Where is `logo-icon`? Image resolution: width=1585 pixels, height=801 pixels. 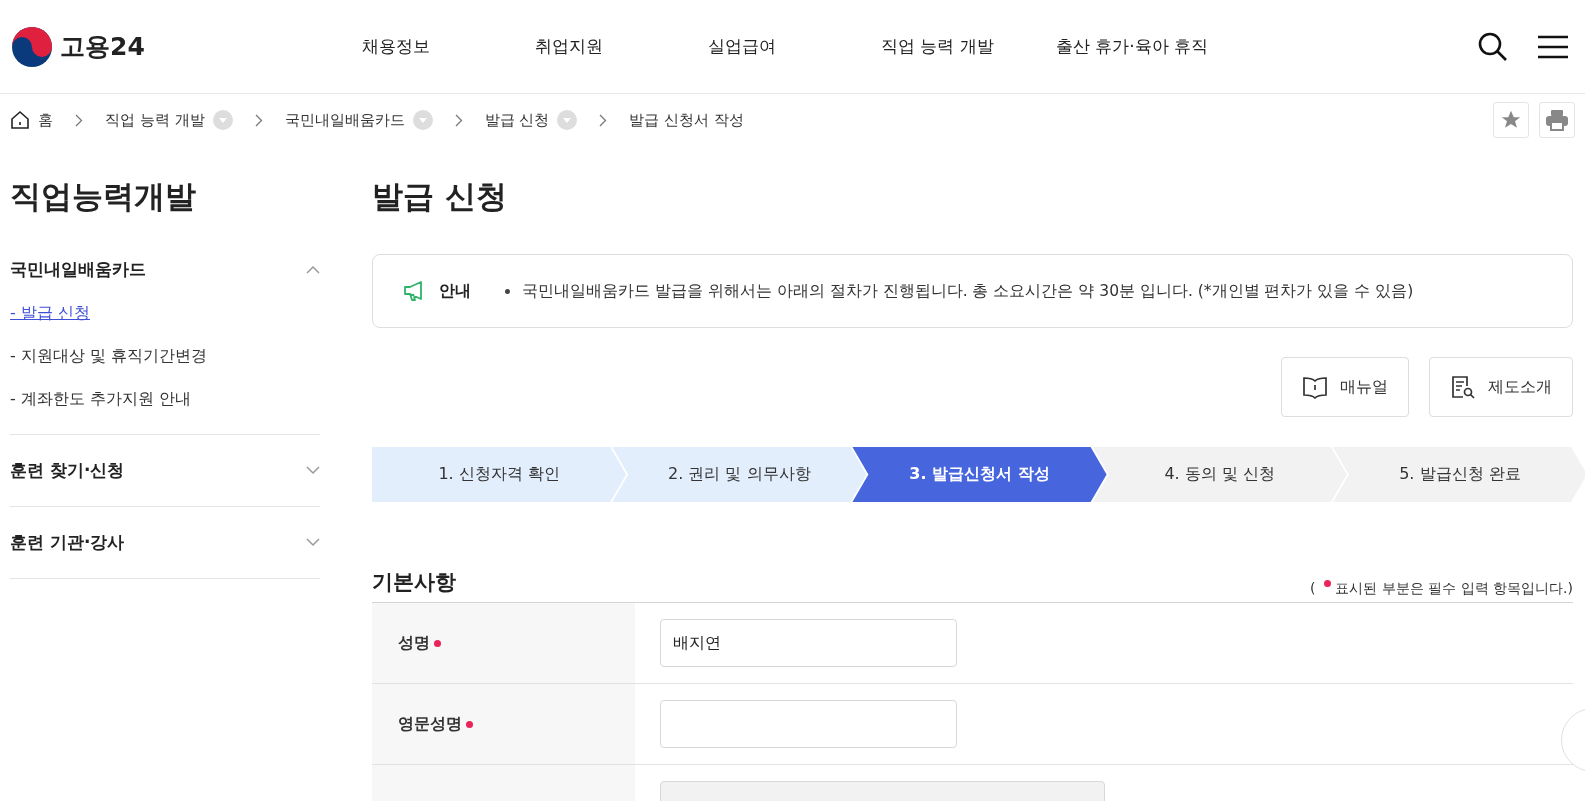
logo-icon is located at coordinates (32, 46).